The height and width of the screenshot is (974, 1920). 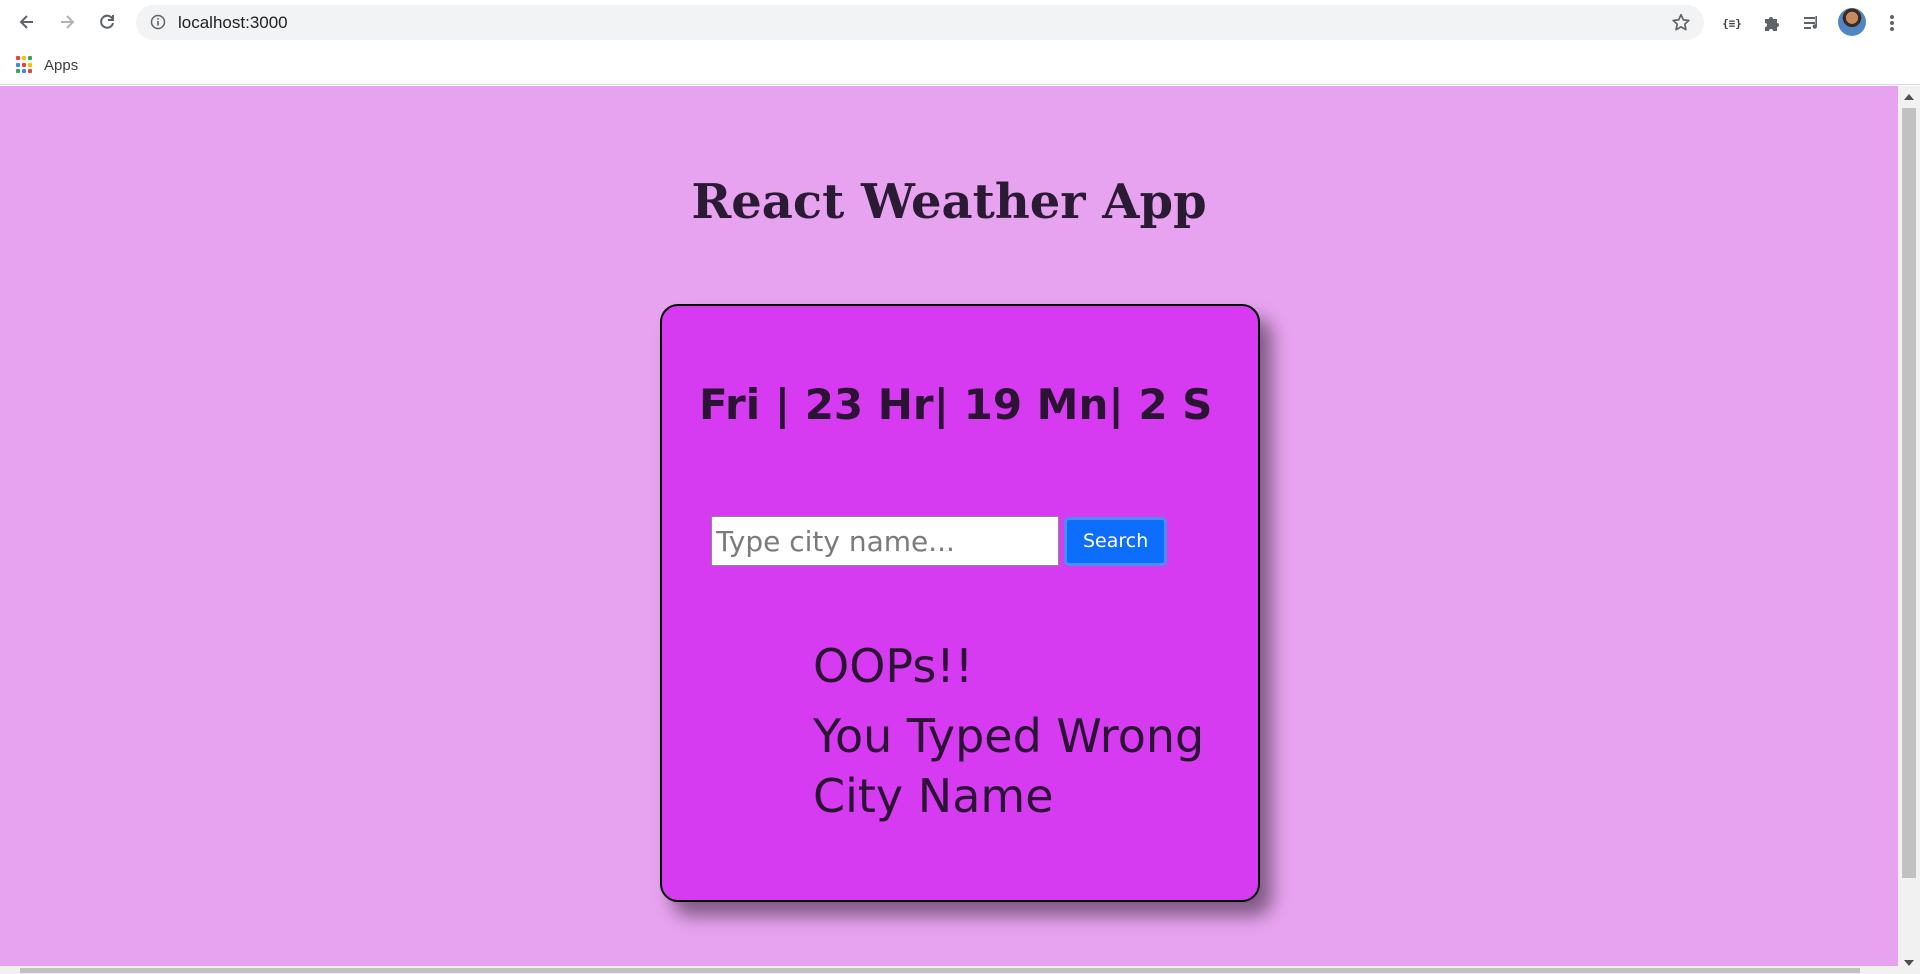 I want to click on back-button, so click(x=27, y=22).